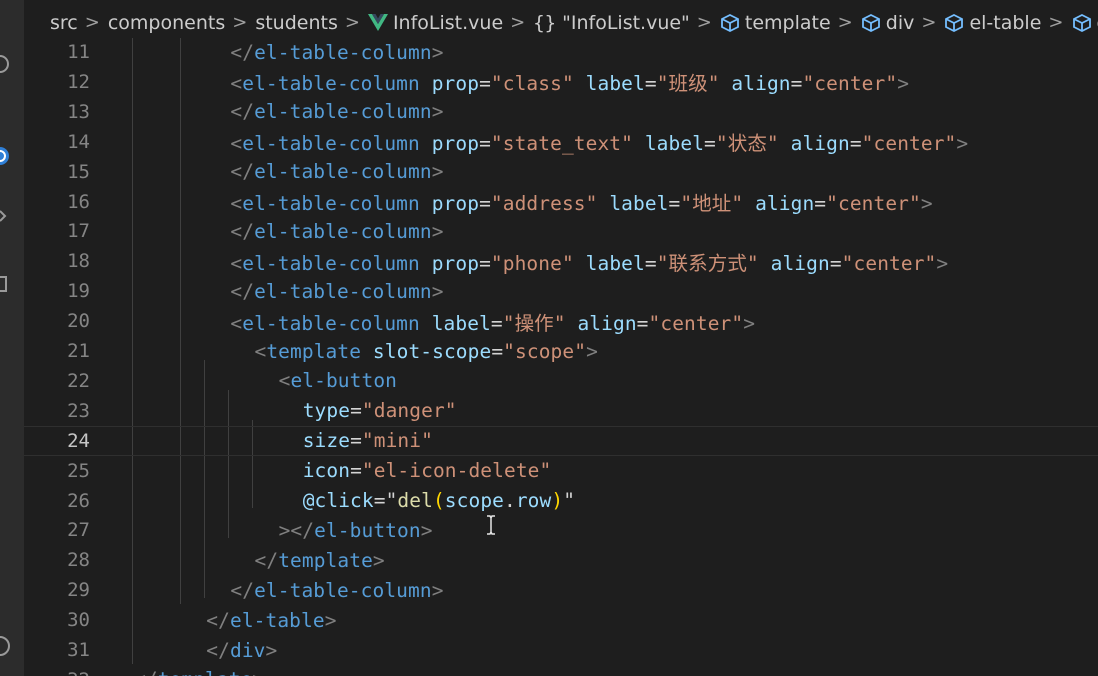  Describe the element at coordinates (887, 23) in the screenshot. I see `breadcrumb-item-div: div` at that location.